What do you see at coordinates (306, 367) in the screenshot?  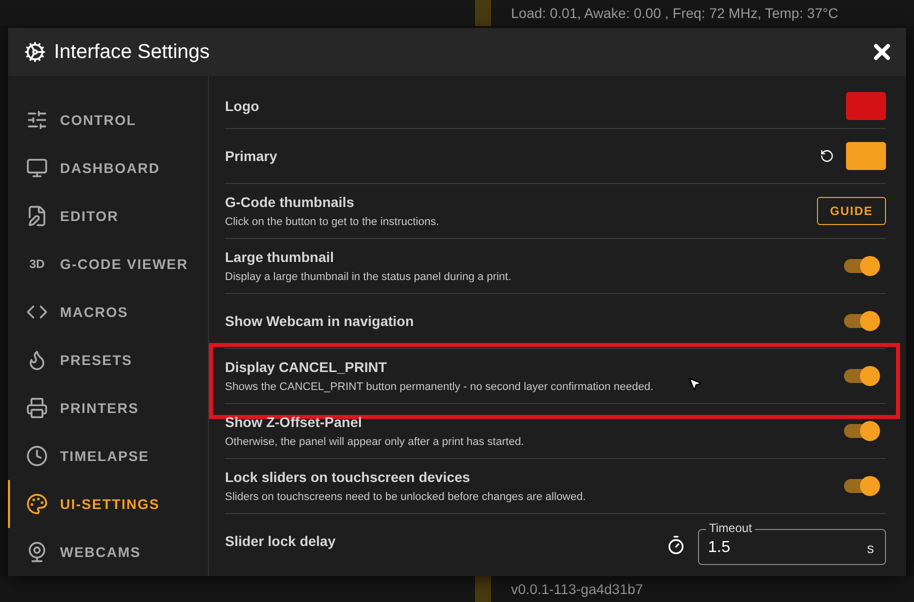 I see `setting-title: Display CANCEL_PRINT` at bounding box center [306, 367].